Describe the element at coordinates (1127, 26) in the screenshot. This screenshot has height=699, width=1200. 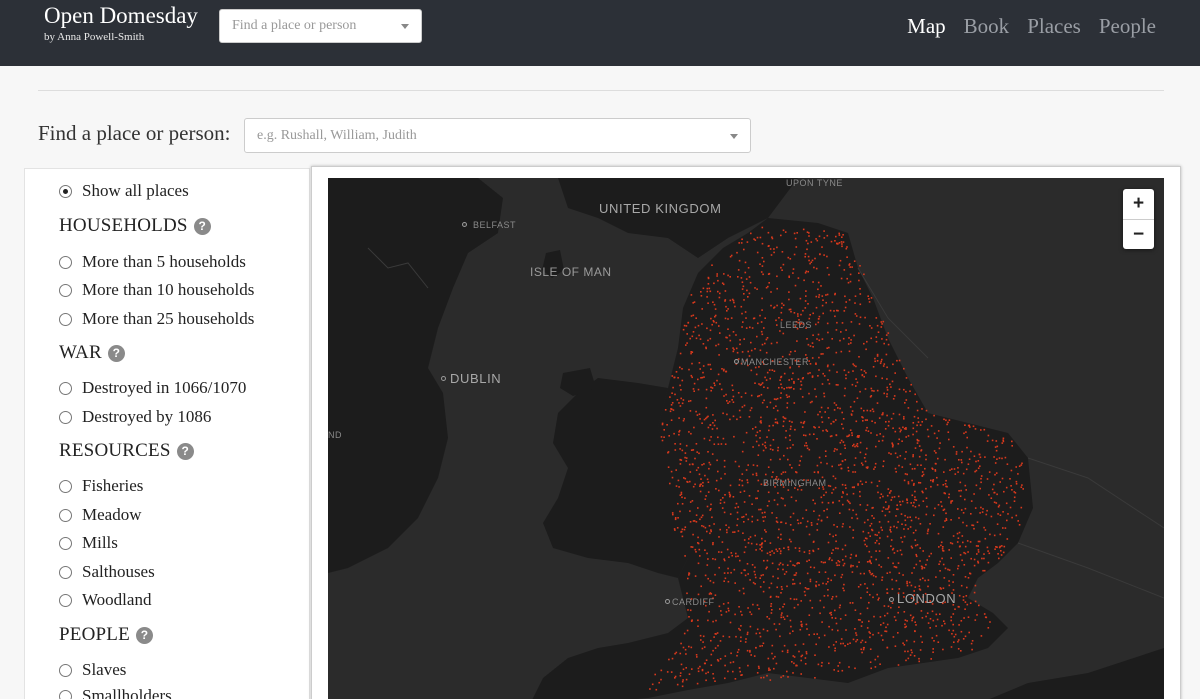
I see `nav-link-people: People` at that location.